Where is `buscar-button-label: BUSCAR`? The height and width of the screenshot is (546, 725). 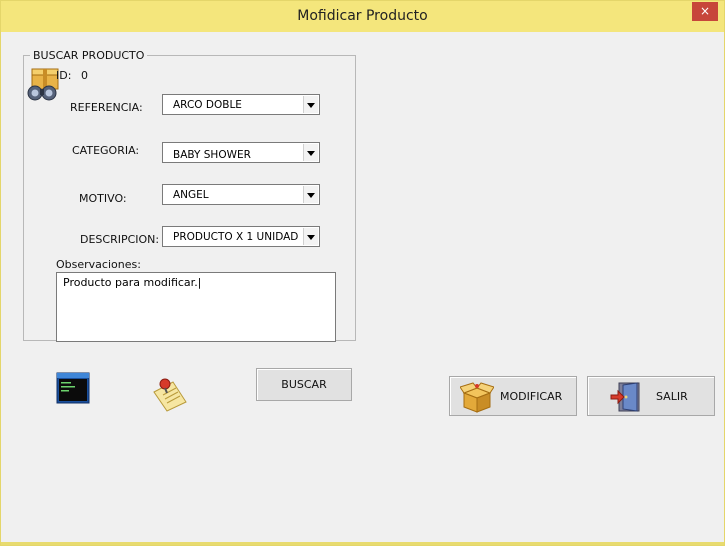 buscar-button-label: BUSCAR is located at coordinates (304, 384).